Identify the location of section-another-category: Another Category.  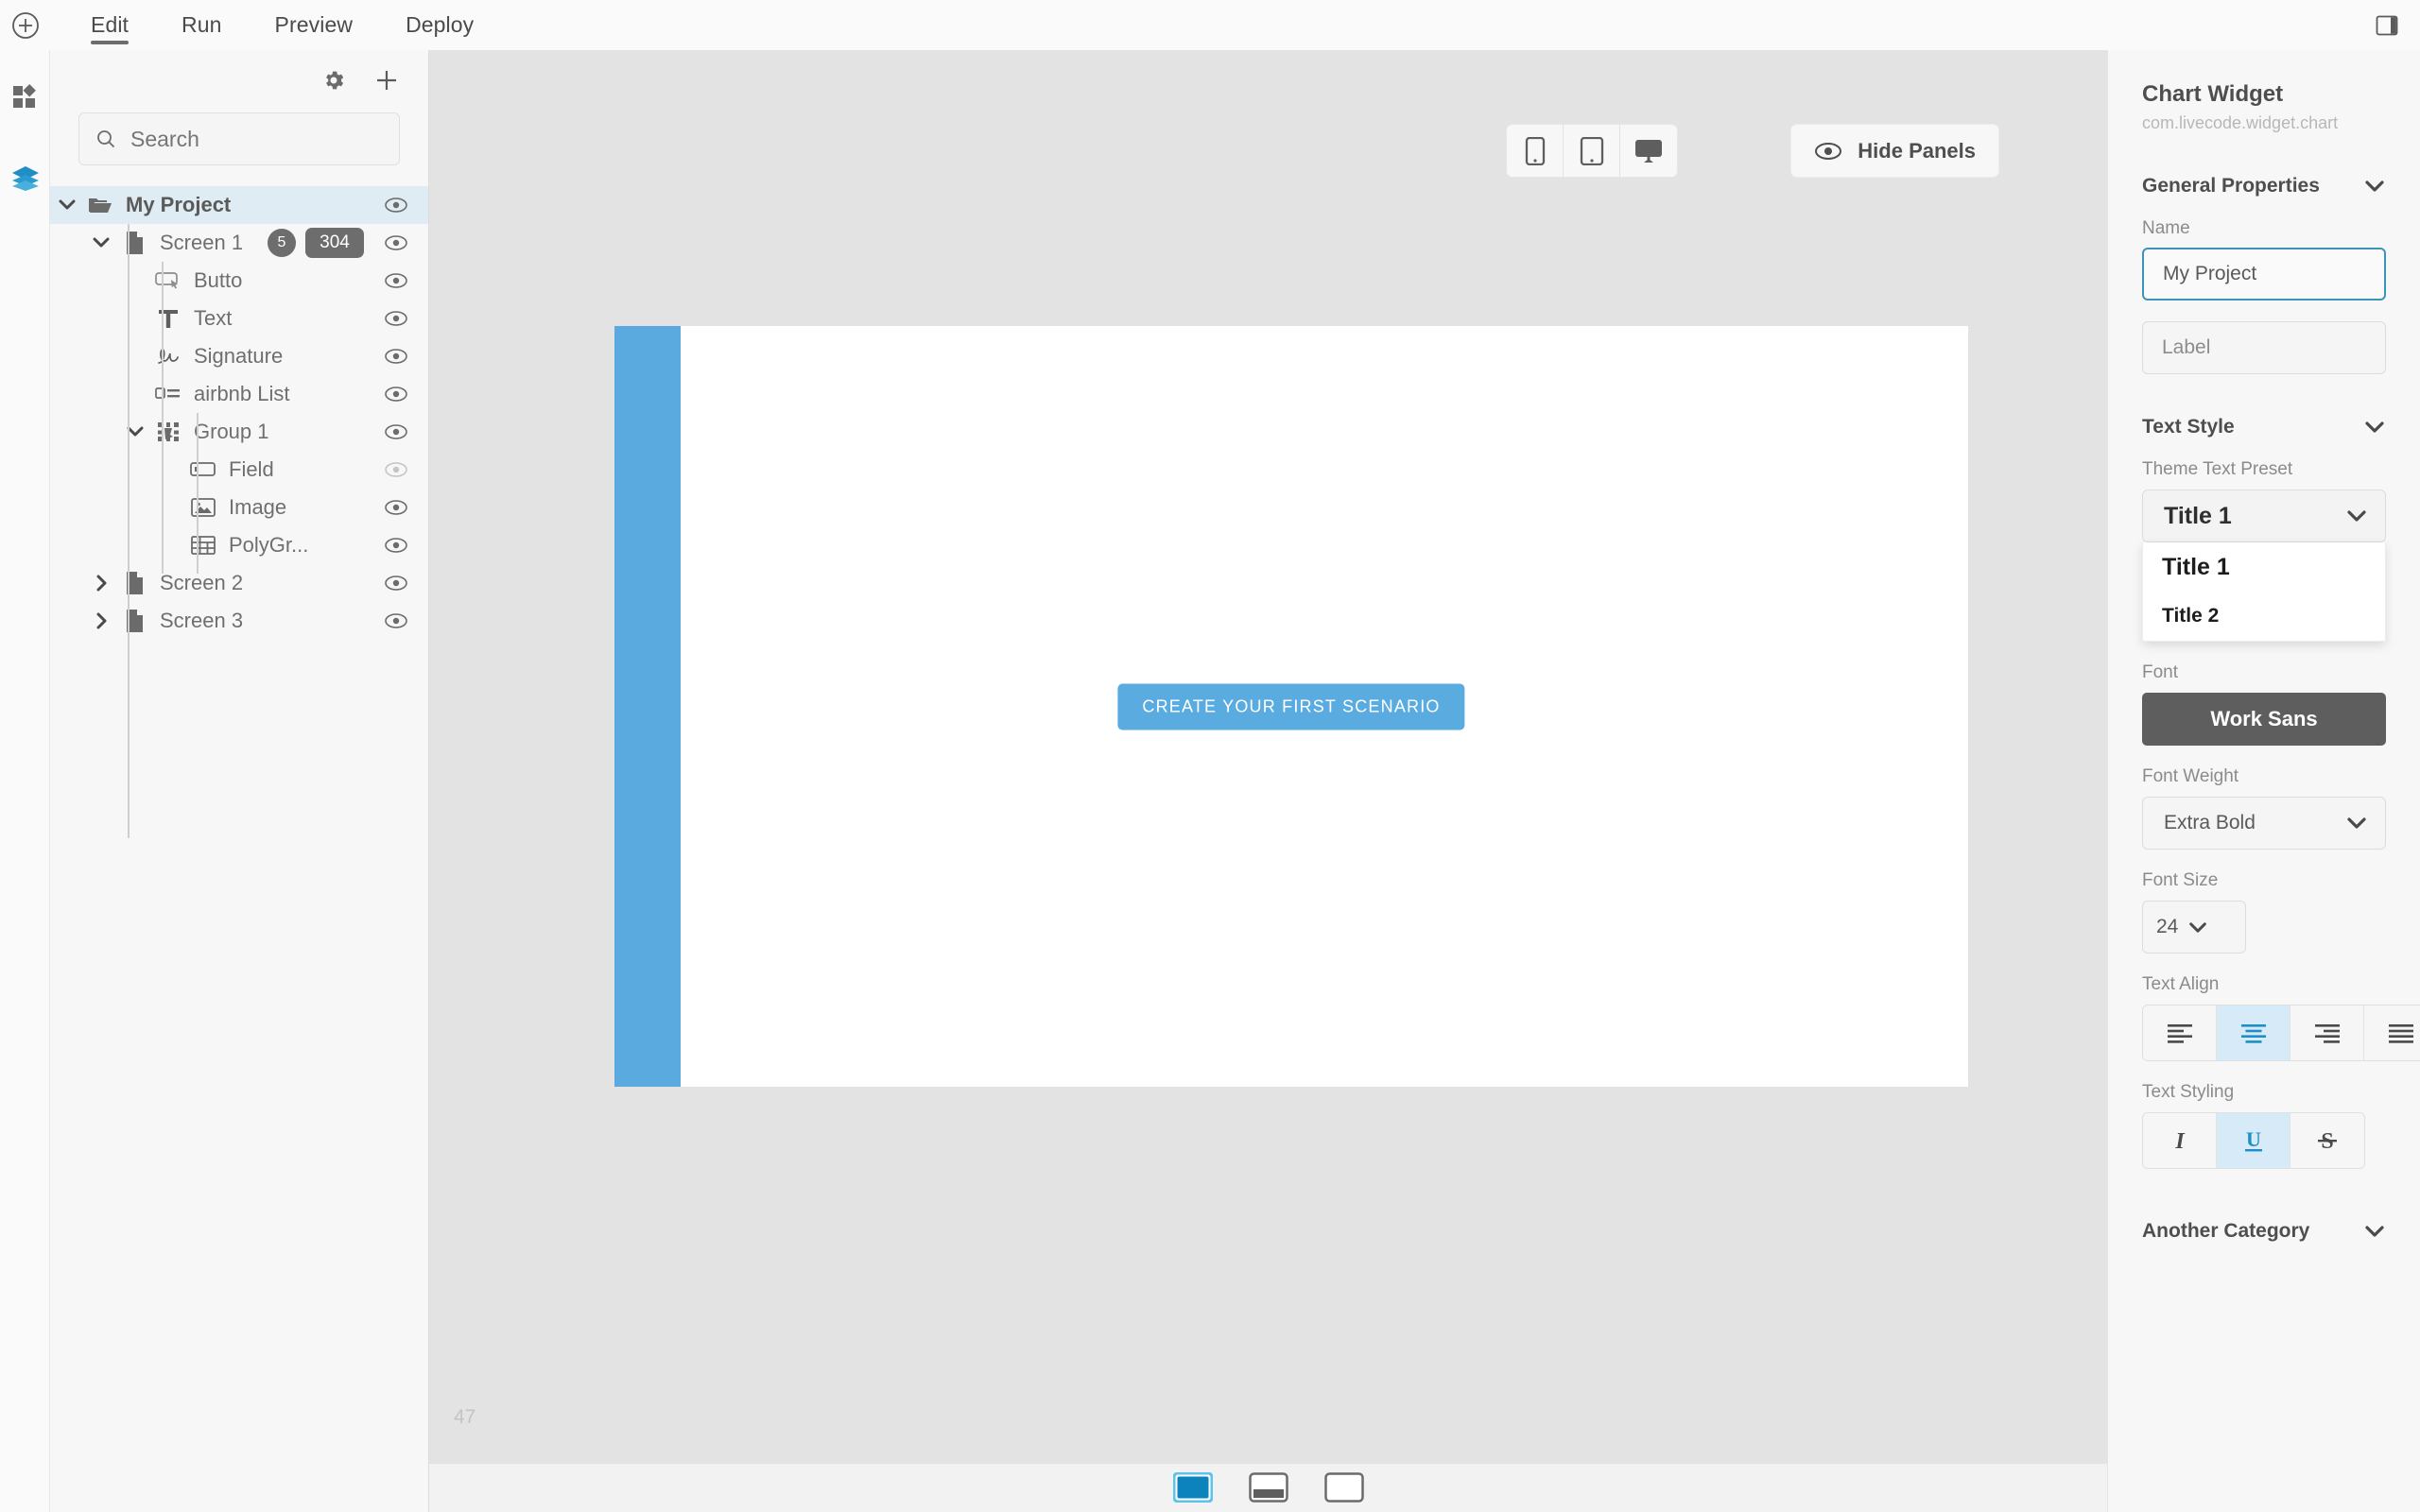
(2264, 1231).